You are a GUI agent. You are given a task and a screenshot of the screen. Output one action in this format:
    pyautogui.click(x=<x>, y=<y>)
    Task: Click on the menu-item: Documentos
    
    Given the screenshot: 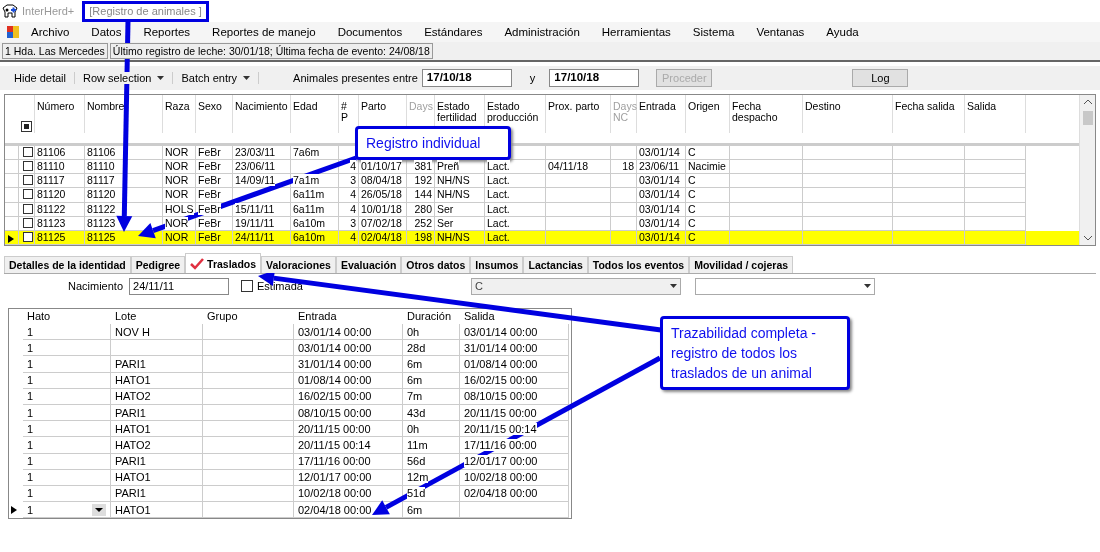 What is the action you would take?
    pyautogui.click(x=370, y=32)
    